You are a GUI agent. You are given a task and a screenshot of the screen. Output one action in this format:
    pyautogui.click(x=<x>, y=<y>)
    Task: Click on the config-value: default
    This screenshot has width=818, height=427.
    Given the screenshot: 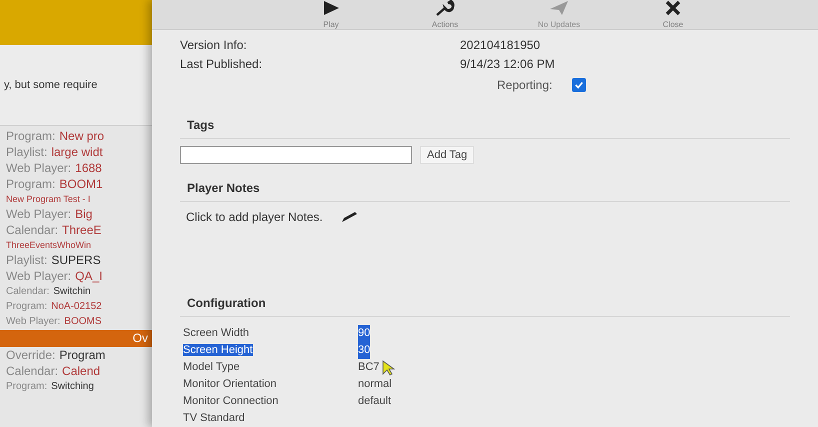 What is the action you would take?
    pyautogui.click(x=375, y=401)
    